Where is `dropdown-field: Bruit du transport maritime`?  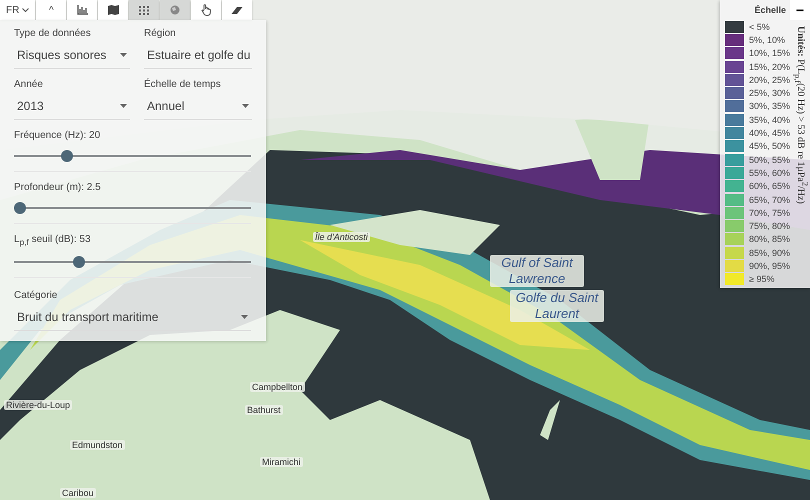
dropdown-field: Bruit du transport maritime is located at coordinates (132, 316).